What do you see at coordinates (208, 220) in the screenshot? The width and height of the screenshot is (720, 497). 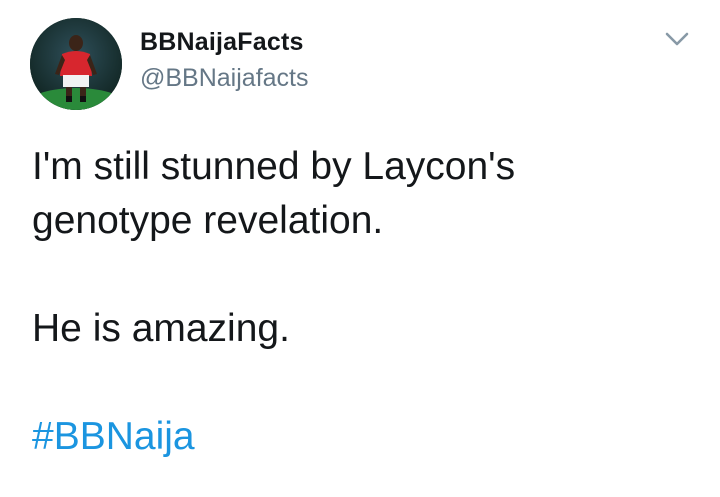 I see `tweet-text-line: genotype revelation.` at bounding box center [208, 220].